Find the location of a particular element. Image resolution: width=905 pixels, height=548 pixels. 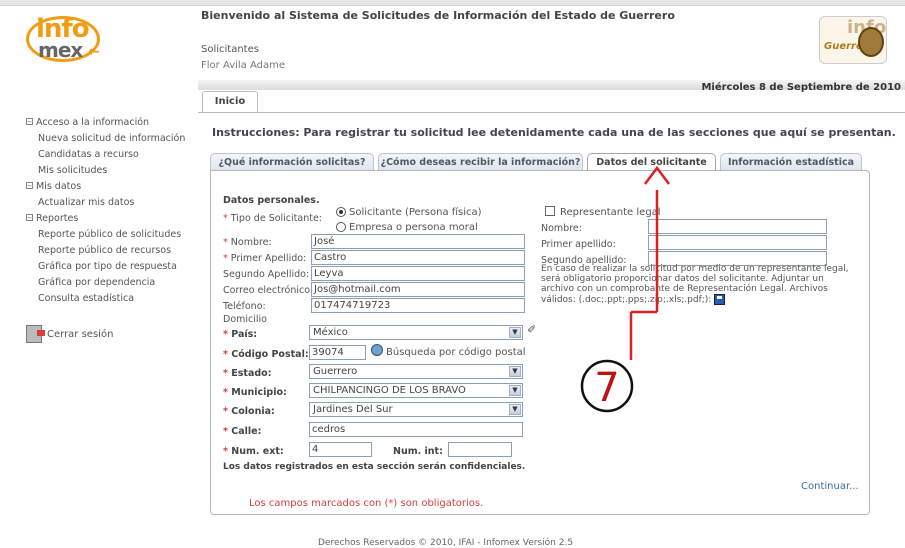

sidebar-item-grafica-tipo: Gráfica por tipo de respuesta is located at coordinates (110, 267).